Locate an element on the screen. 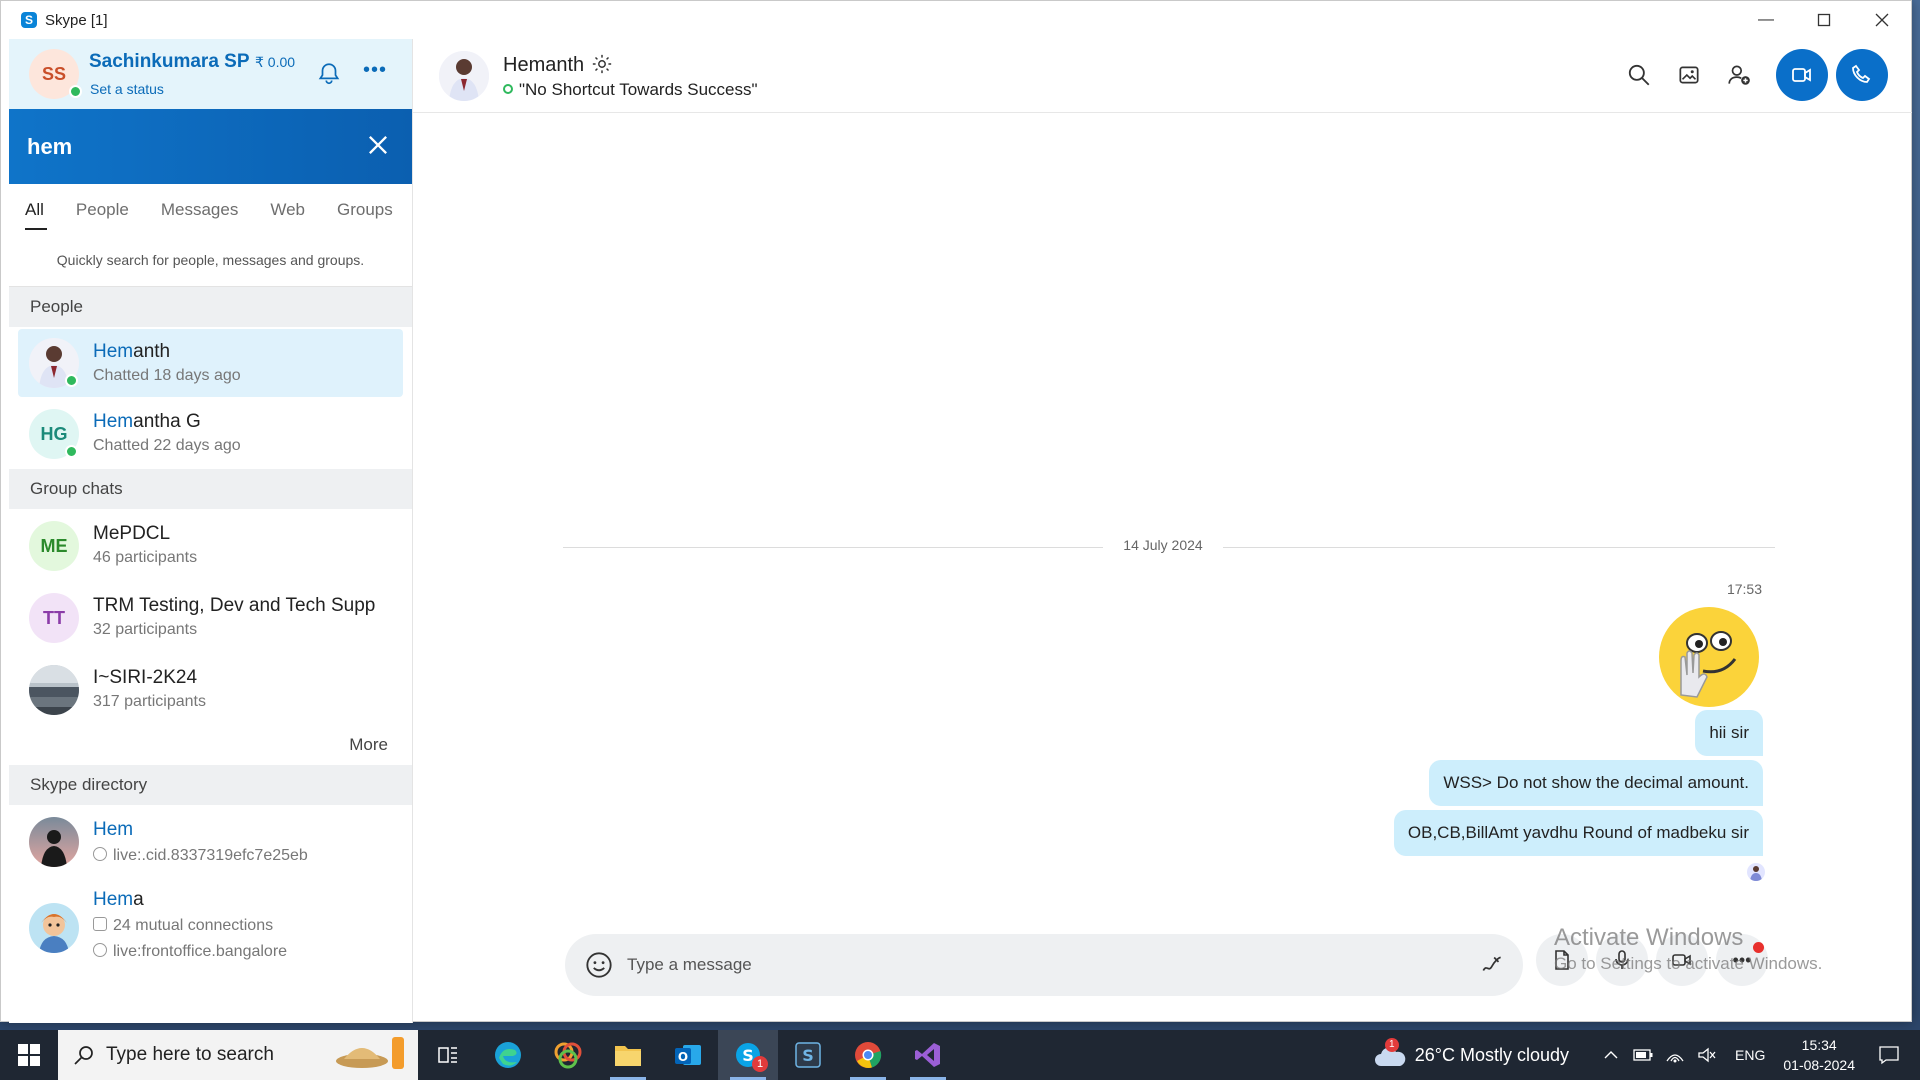 This screenshot has width=1920, height=1080. message-input is located at coordinates (1037, 965).